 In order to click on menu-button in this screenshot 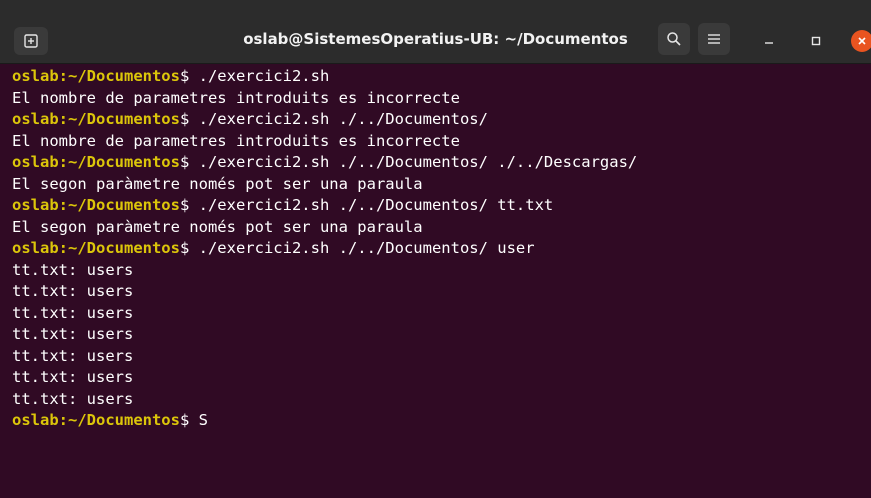, I will do `click(714, 39)`.